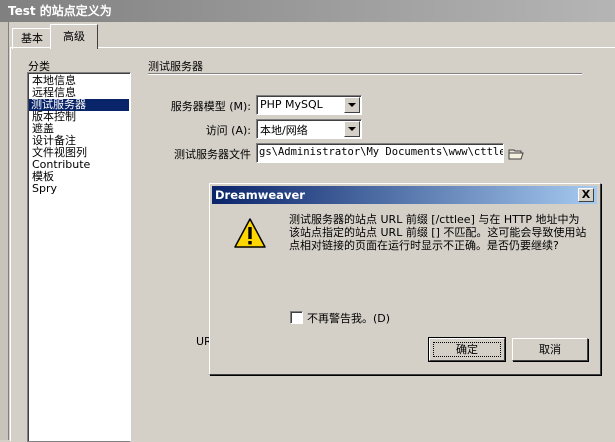 Image resolution: width=615 pixels, height=442 pixels. I want to click on browse-folder-icon, so click(516, 154).